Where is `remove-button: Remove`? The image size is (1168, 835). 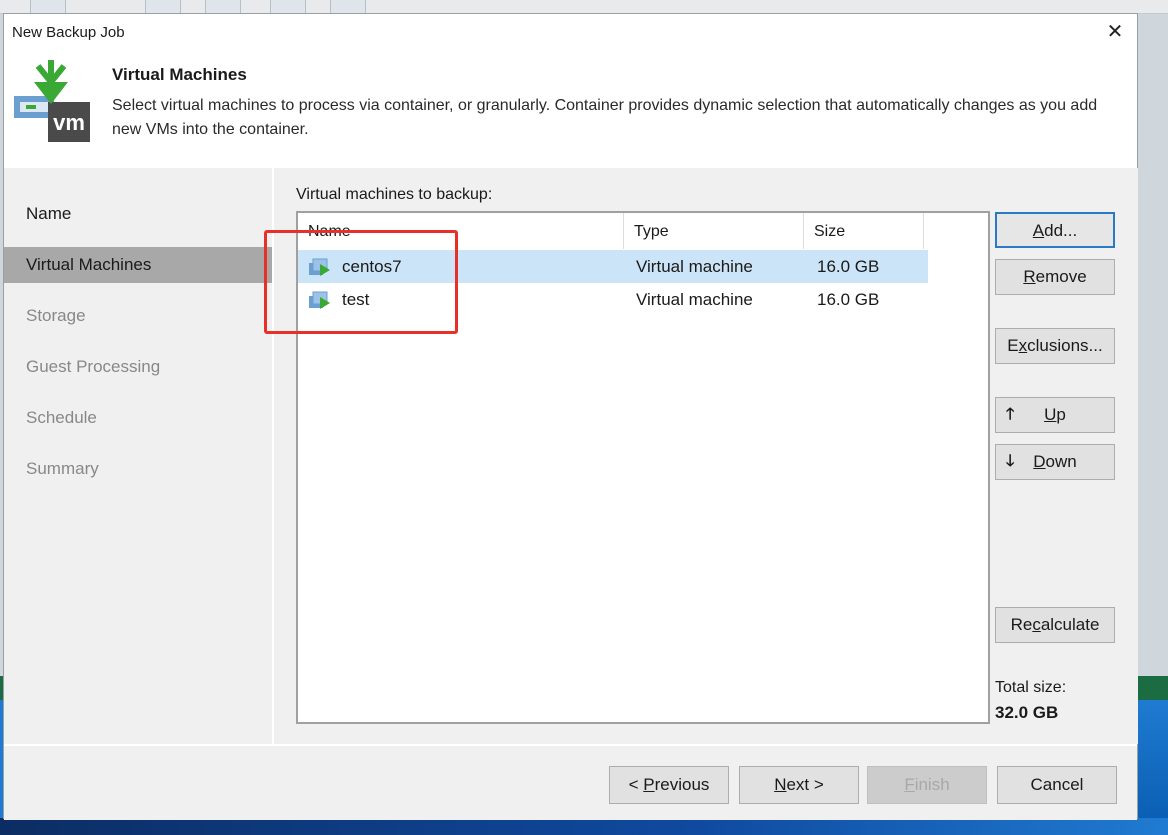 remove-button: Remove is located at coordinates (1055, 277).